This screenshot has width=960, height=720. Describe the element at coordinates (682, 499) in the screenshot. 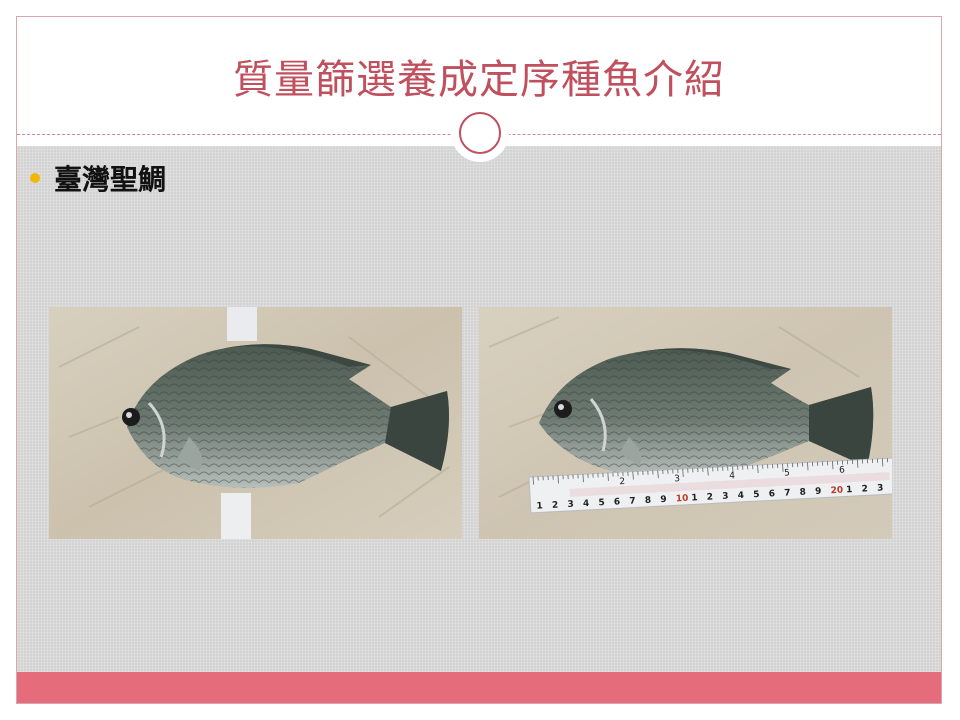

I see `ruler-number-bottom: 10` at that location.